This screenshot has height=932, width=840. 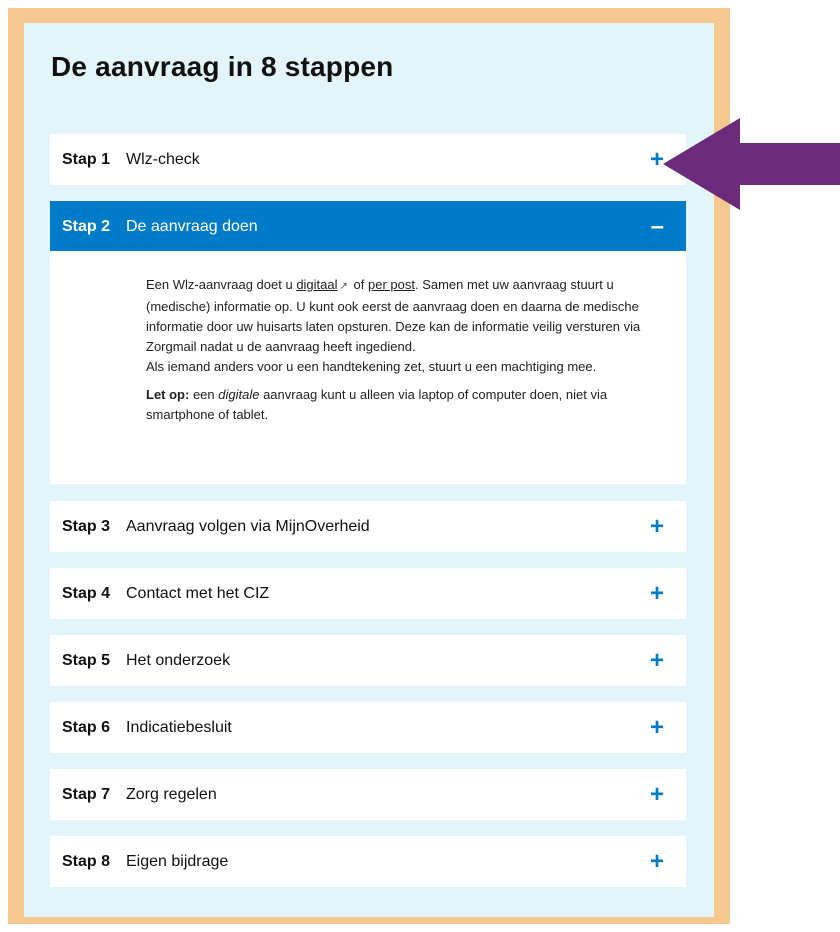 What do you see at coordinates (368, 861) in the screenshot?
I see `accordion-step-8: Stap 8 Eigen bijdrage +` at bounding box center [368, 861].